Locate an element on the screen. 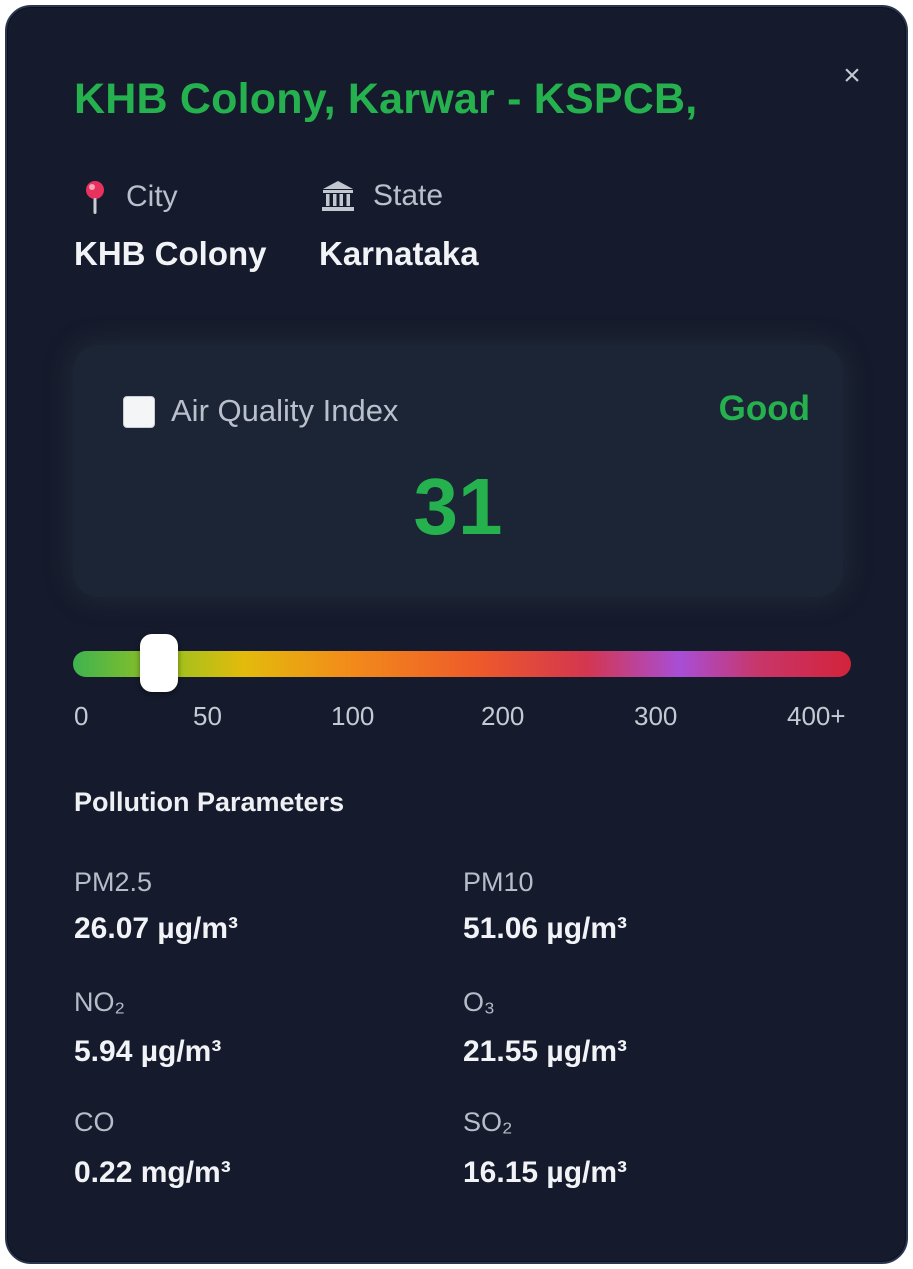 The height and width of the screenshot is (1269, 913). close-icon: × is located at coordinates (852, 75).